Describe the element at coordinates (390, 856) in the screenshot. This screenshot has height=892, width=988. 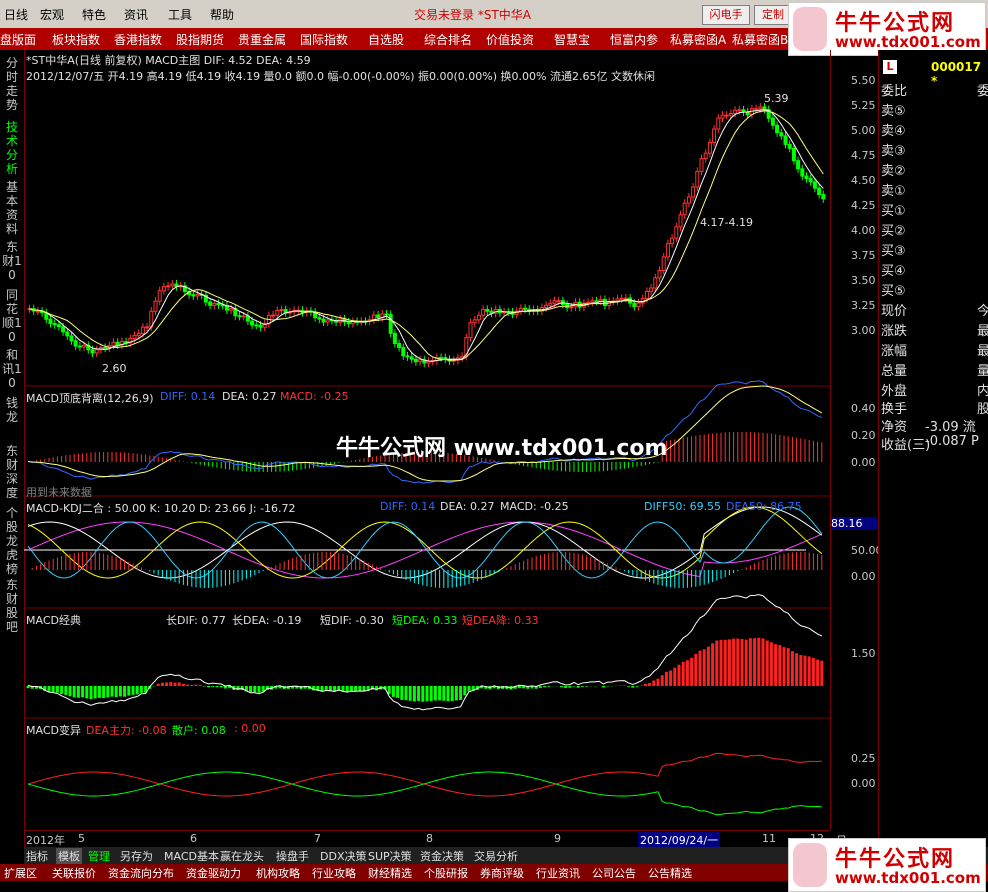
I see `tab-sup: SUP决策` at that location.